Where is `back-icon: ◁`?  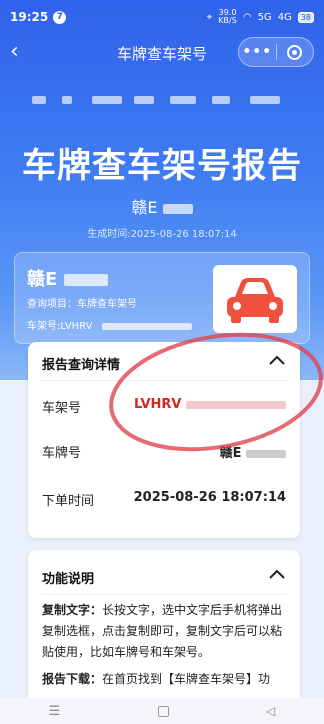
back-icon: ◁ is located at coordinates (270, 711).